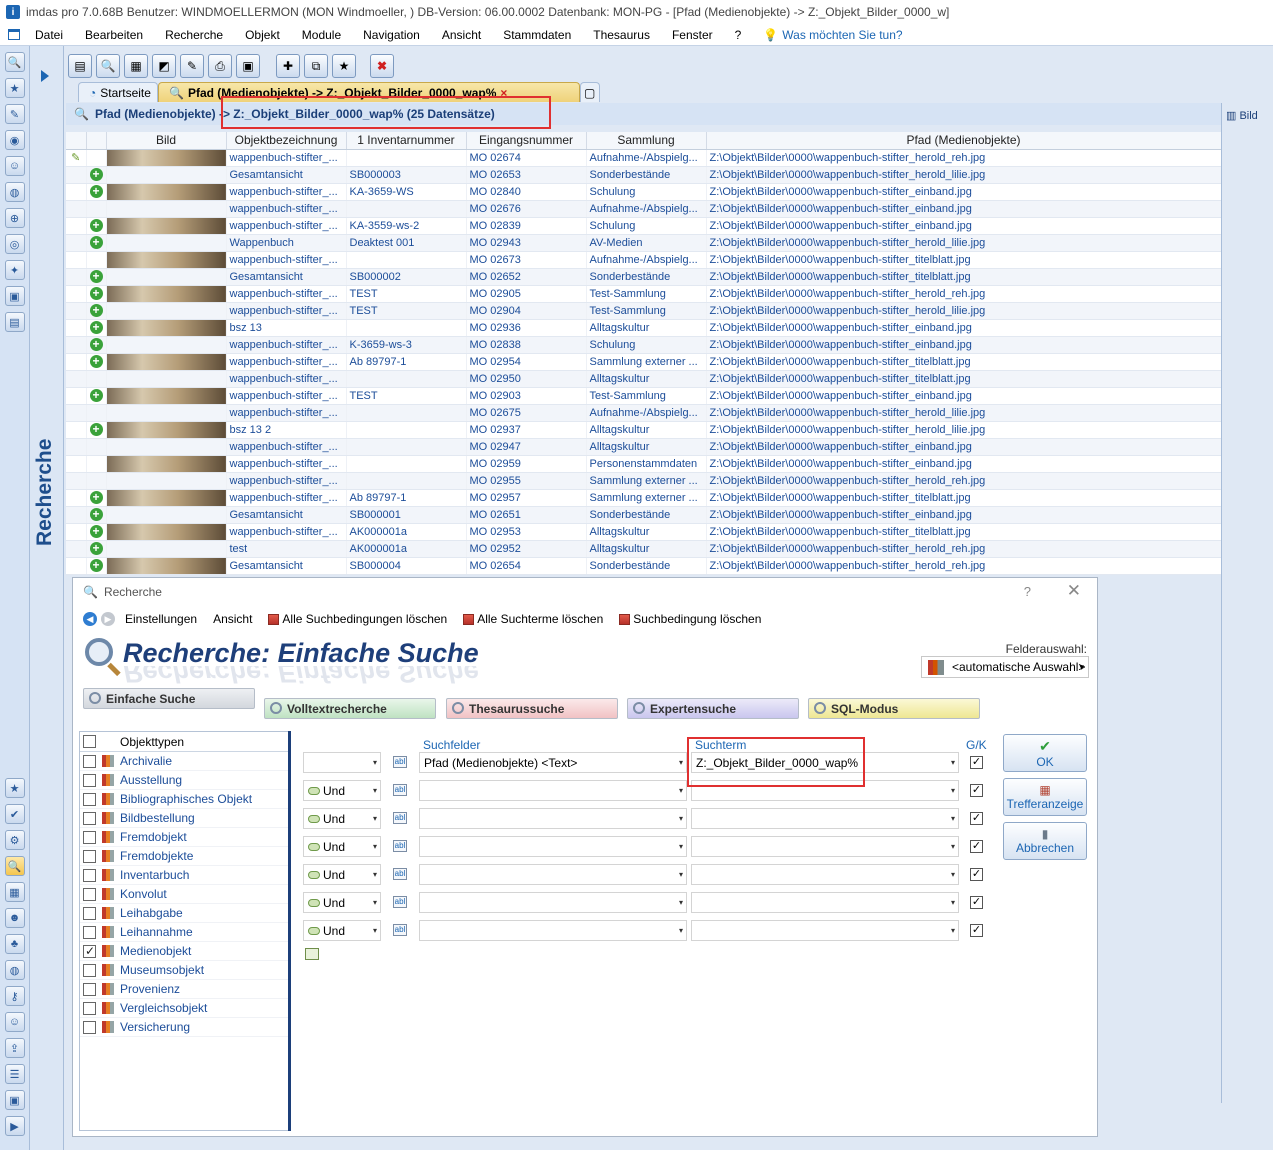 The width and height of the screenshot is (1273, 1150). I want to click on menu-stammdaten: Stammdaten, so click(537, 35).